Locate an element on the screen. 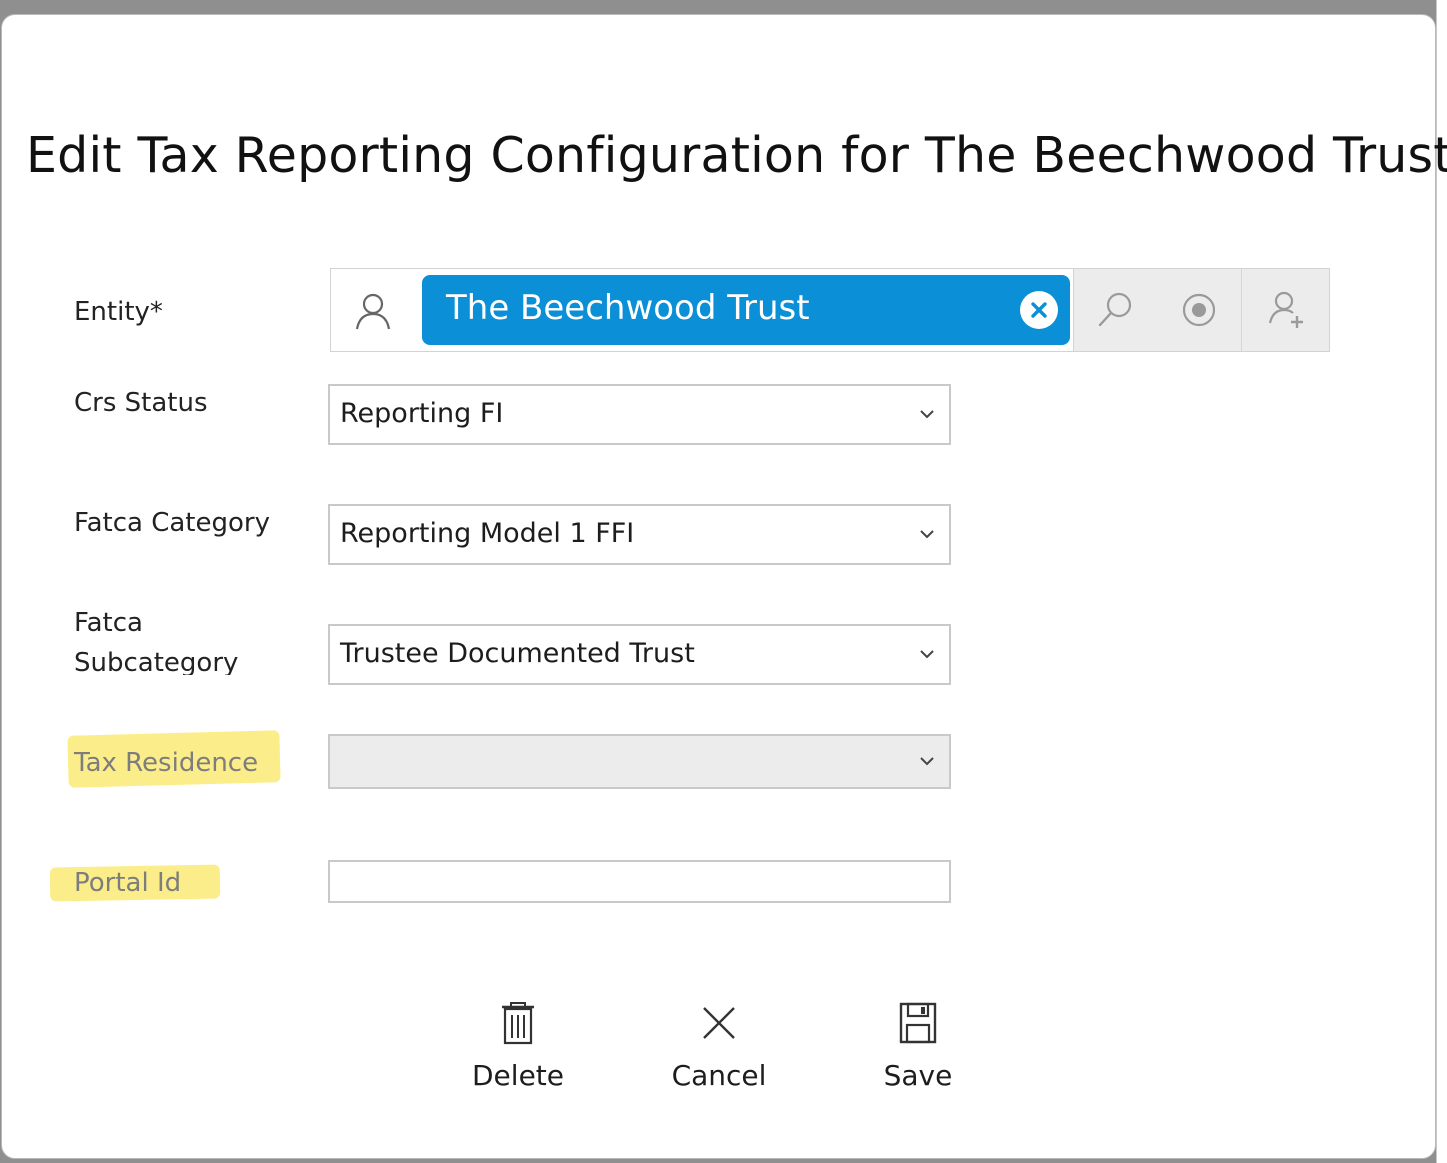  fatca-category-select: Reporting Model 1 FFI is located at coordinates (639, 534).